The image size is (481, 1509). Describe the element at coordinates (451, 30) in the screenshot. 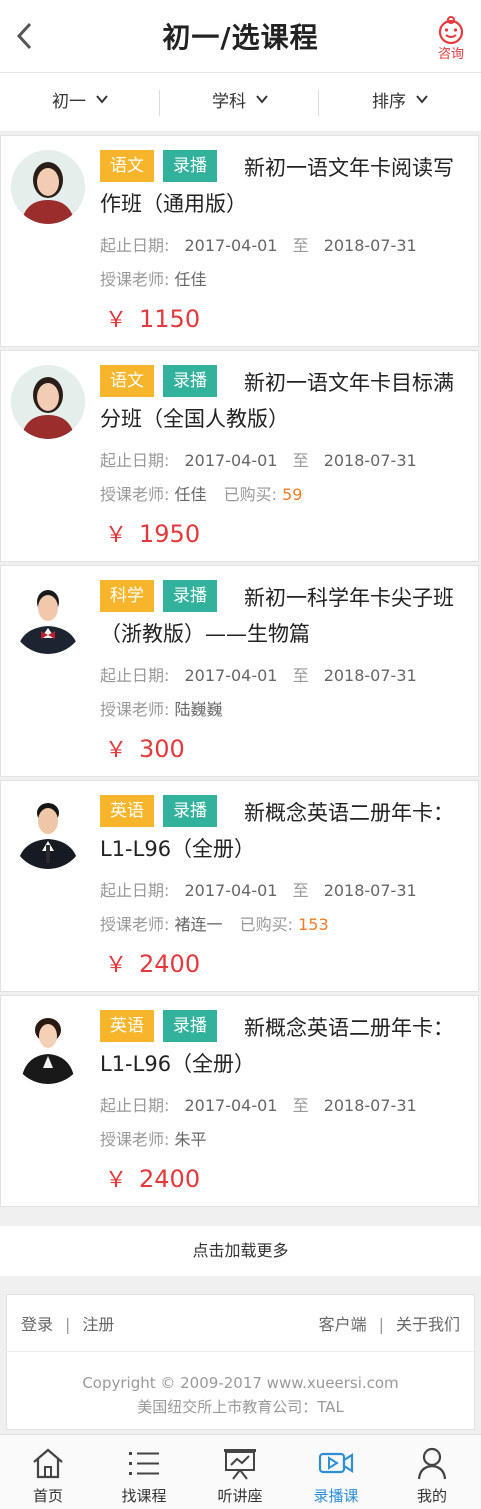

I see `monkey-face-icon` at that location.